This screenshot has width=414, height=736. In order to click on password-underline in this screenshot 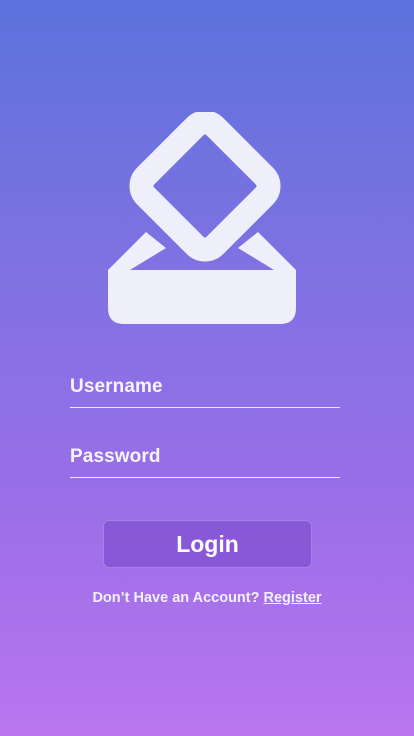, I will do `click(205, 477)`.